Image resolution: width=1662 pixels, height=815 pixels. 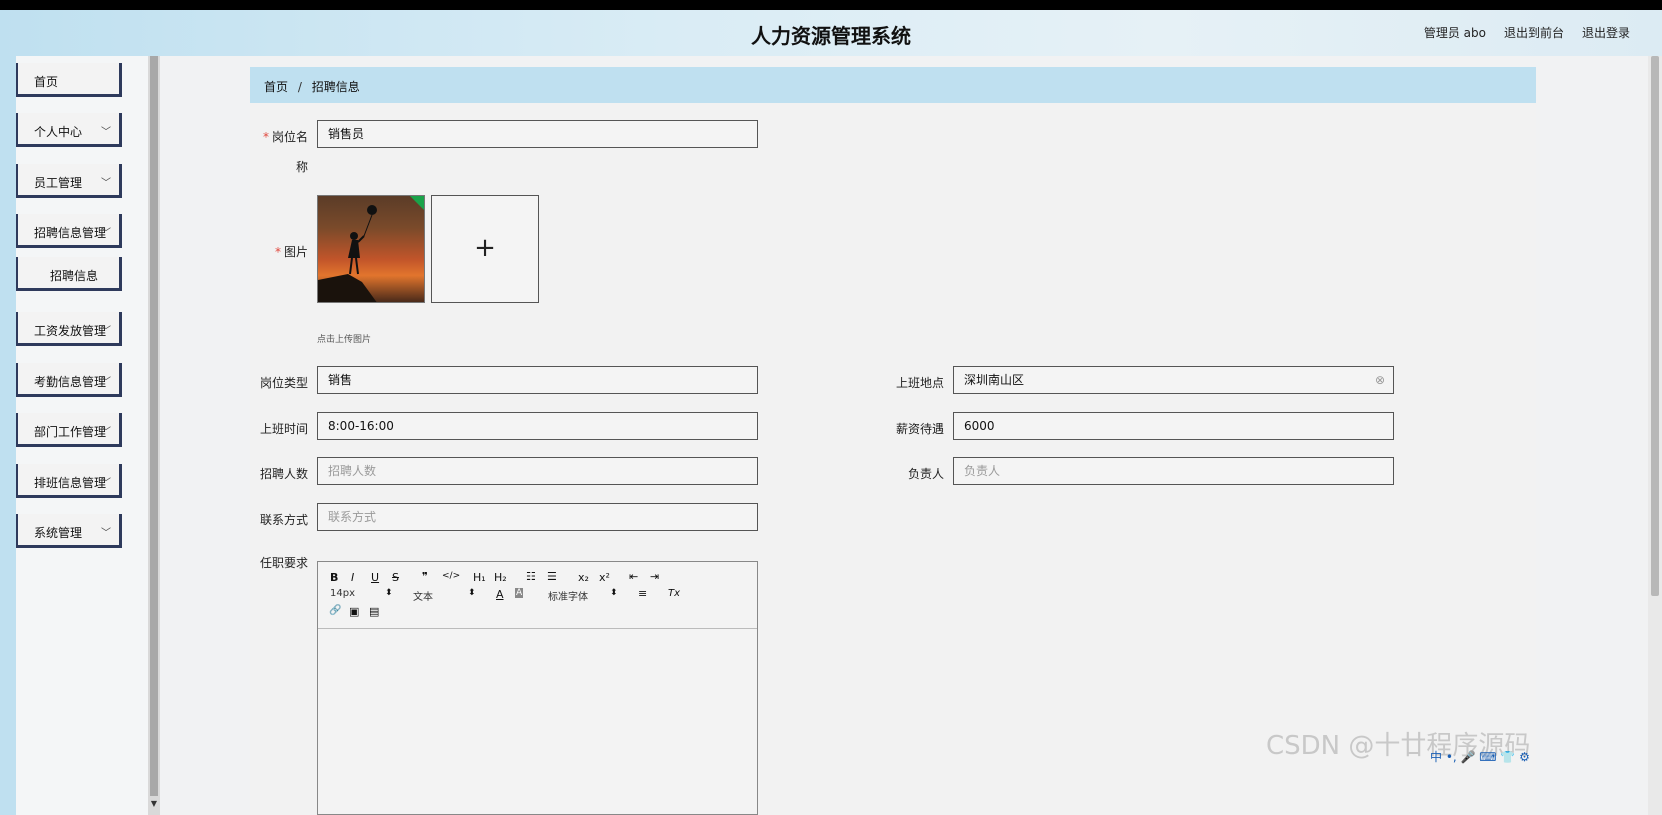 I want to click on header-links: 管理员 abo 退出到前台 退出登录, so click(x=1527, y=32).